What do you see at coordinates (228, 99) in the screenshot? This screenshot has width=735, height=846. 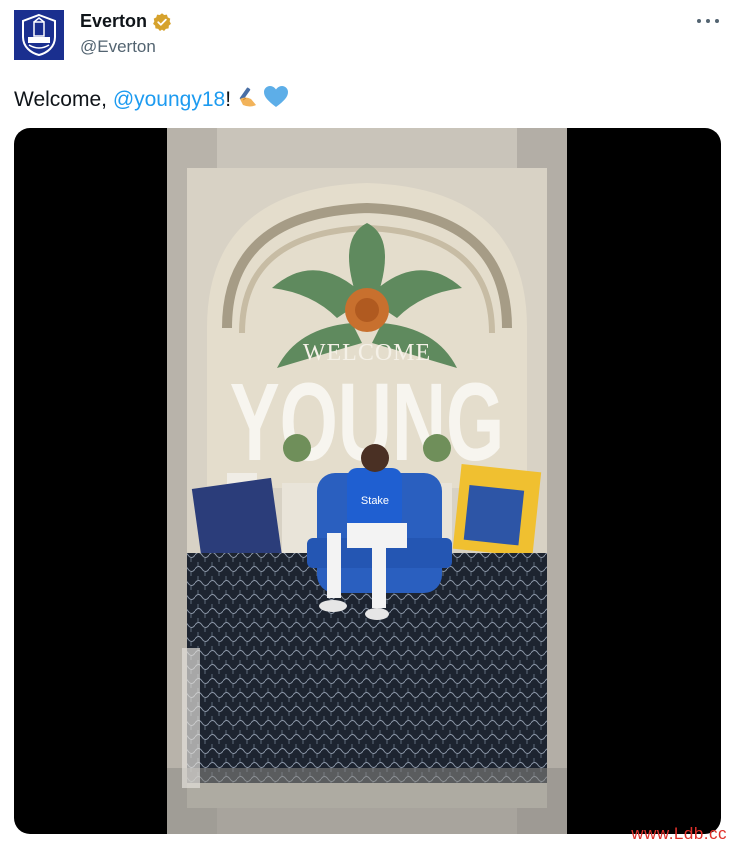 I see `tweet-text-after: !` at bounding box center [228, 99].